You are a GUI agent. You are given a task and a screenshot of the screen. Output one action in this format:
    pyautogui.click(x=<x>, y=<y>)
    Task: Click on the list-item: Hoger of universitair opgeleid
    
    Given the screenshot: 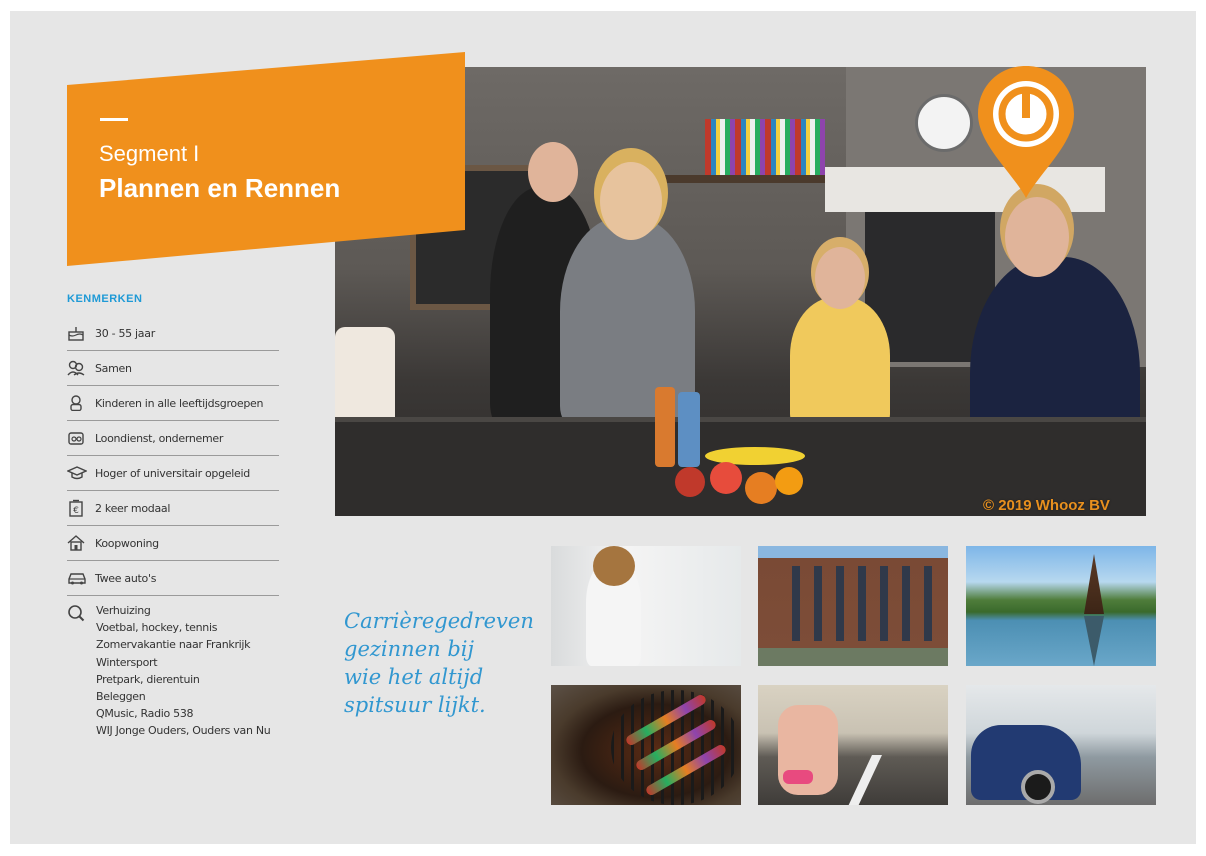 What is the action you would take?
    pyautogui.click(x=173, y=473)
    